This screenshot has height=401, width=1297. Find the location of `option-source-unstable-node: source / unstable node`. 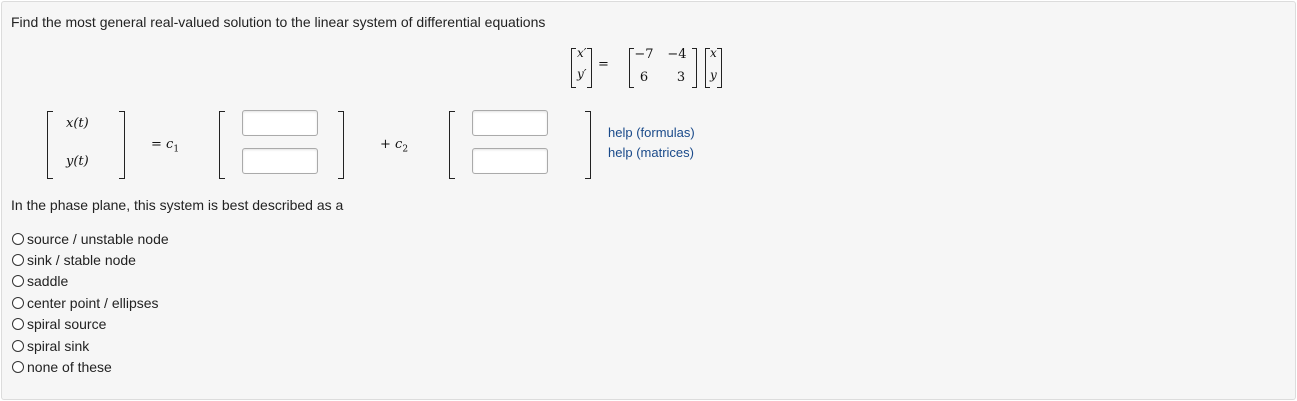

option-source-unstable-node: source / unstable node is located at coordinates (90, 239).